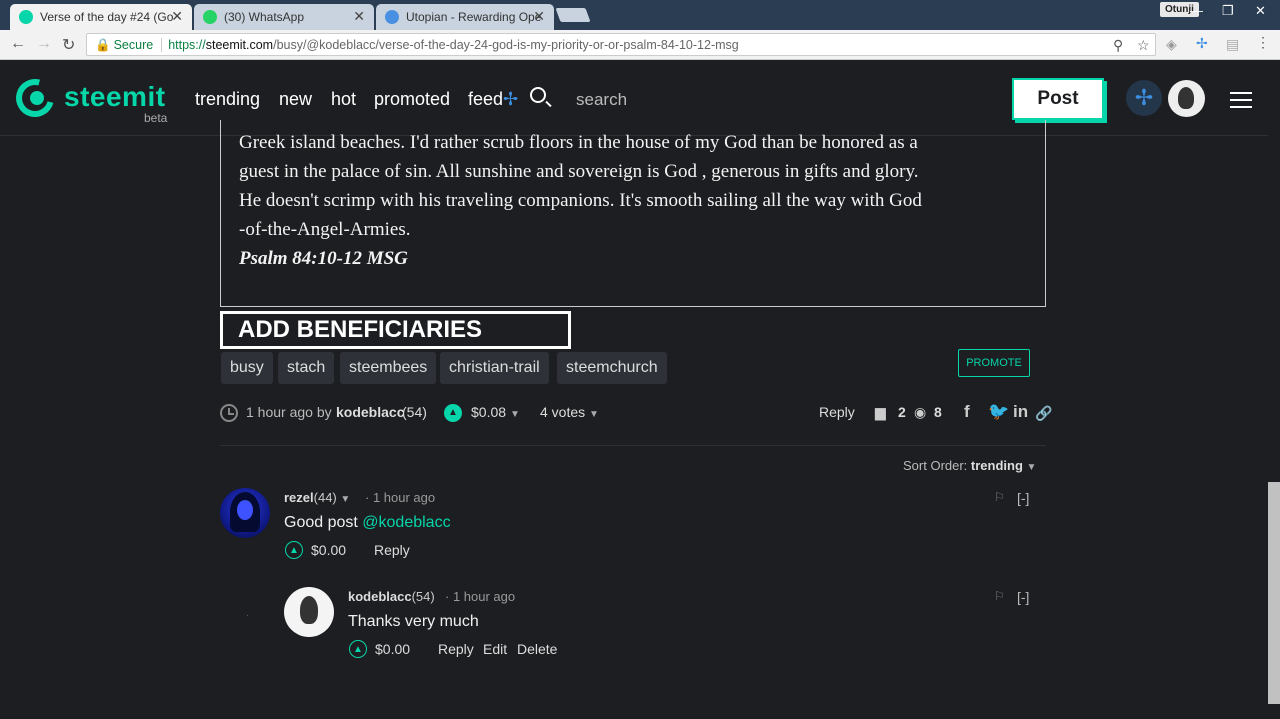  What do you see at coordinates (1241, 100) in the screenshot?
I see `hamburger-menu-icon` at bounding box center [1241, 100].